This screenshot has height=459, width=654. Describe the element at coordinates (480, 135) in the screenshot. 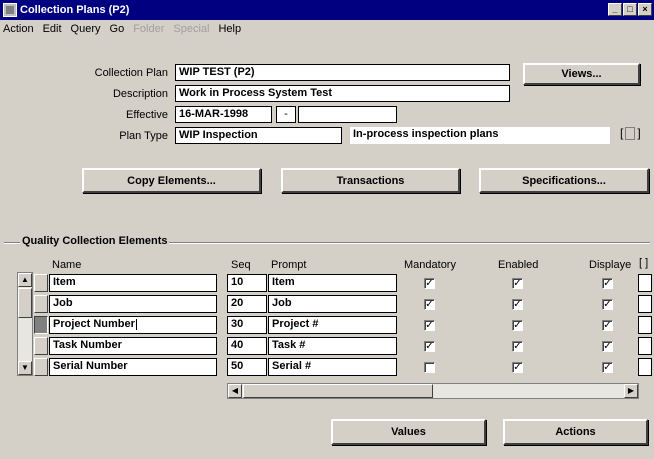

I see `plan-type-description: In-process inspection plans` at that location.